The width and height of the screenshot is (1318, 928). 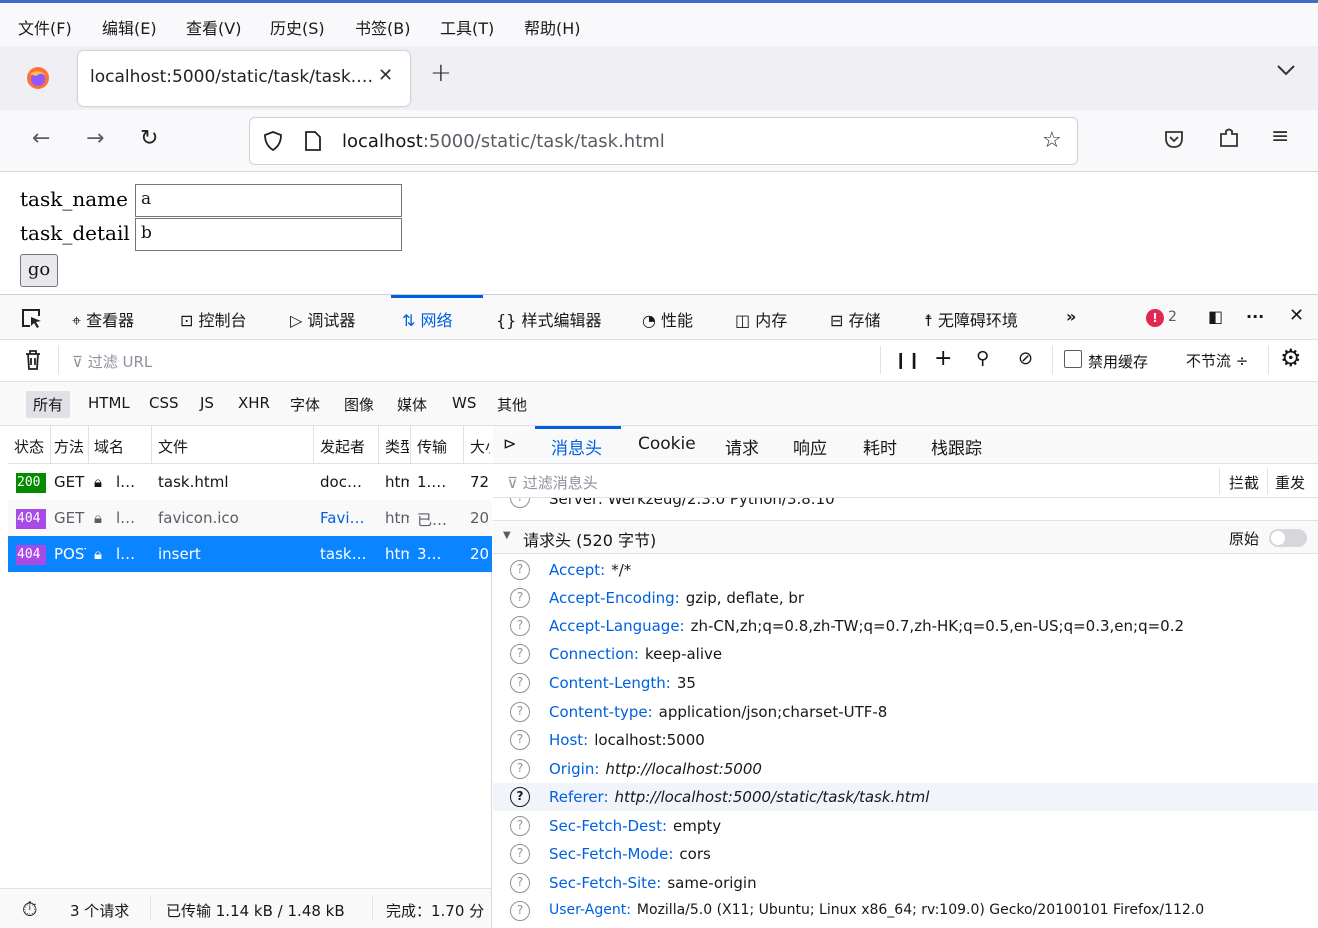 What do you see at coordinates (905, 570) in the screenshot?
I see `header-row: ? Accept: */*` at bounding box center [905, 570].